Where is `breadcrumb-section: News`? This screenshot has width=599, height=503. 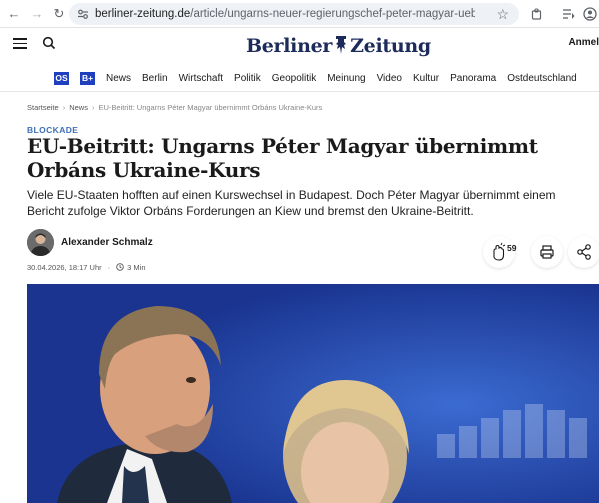 breadcrumb-section: News is located at coordinates (78, 107).